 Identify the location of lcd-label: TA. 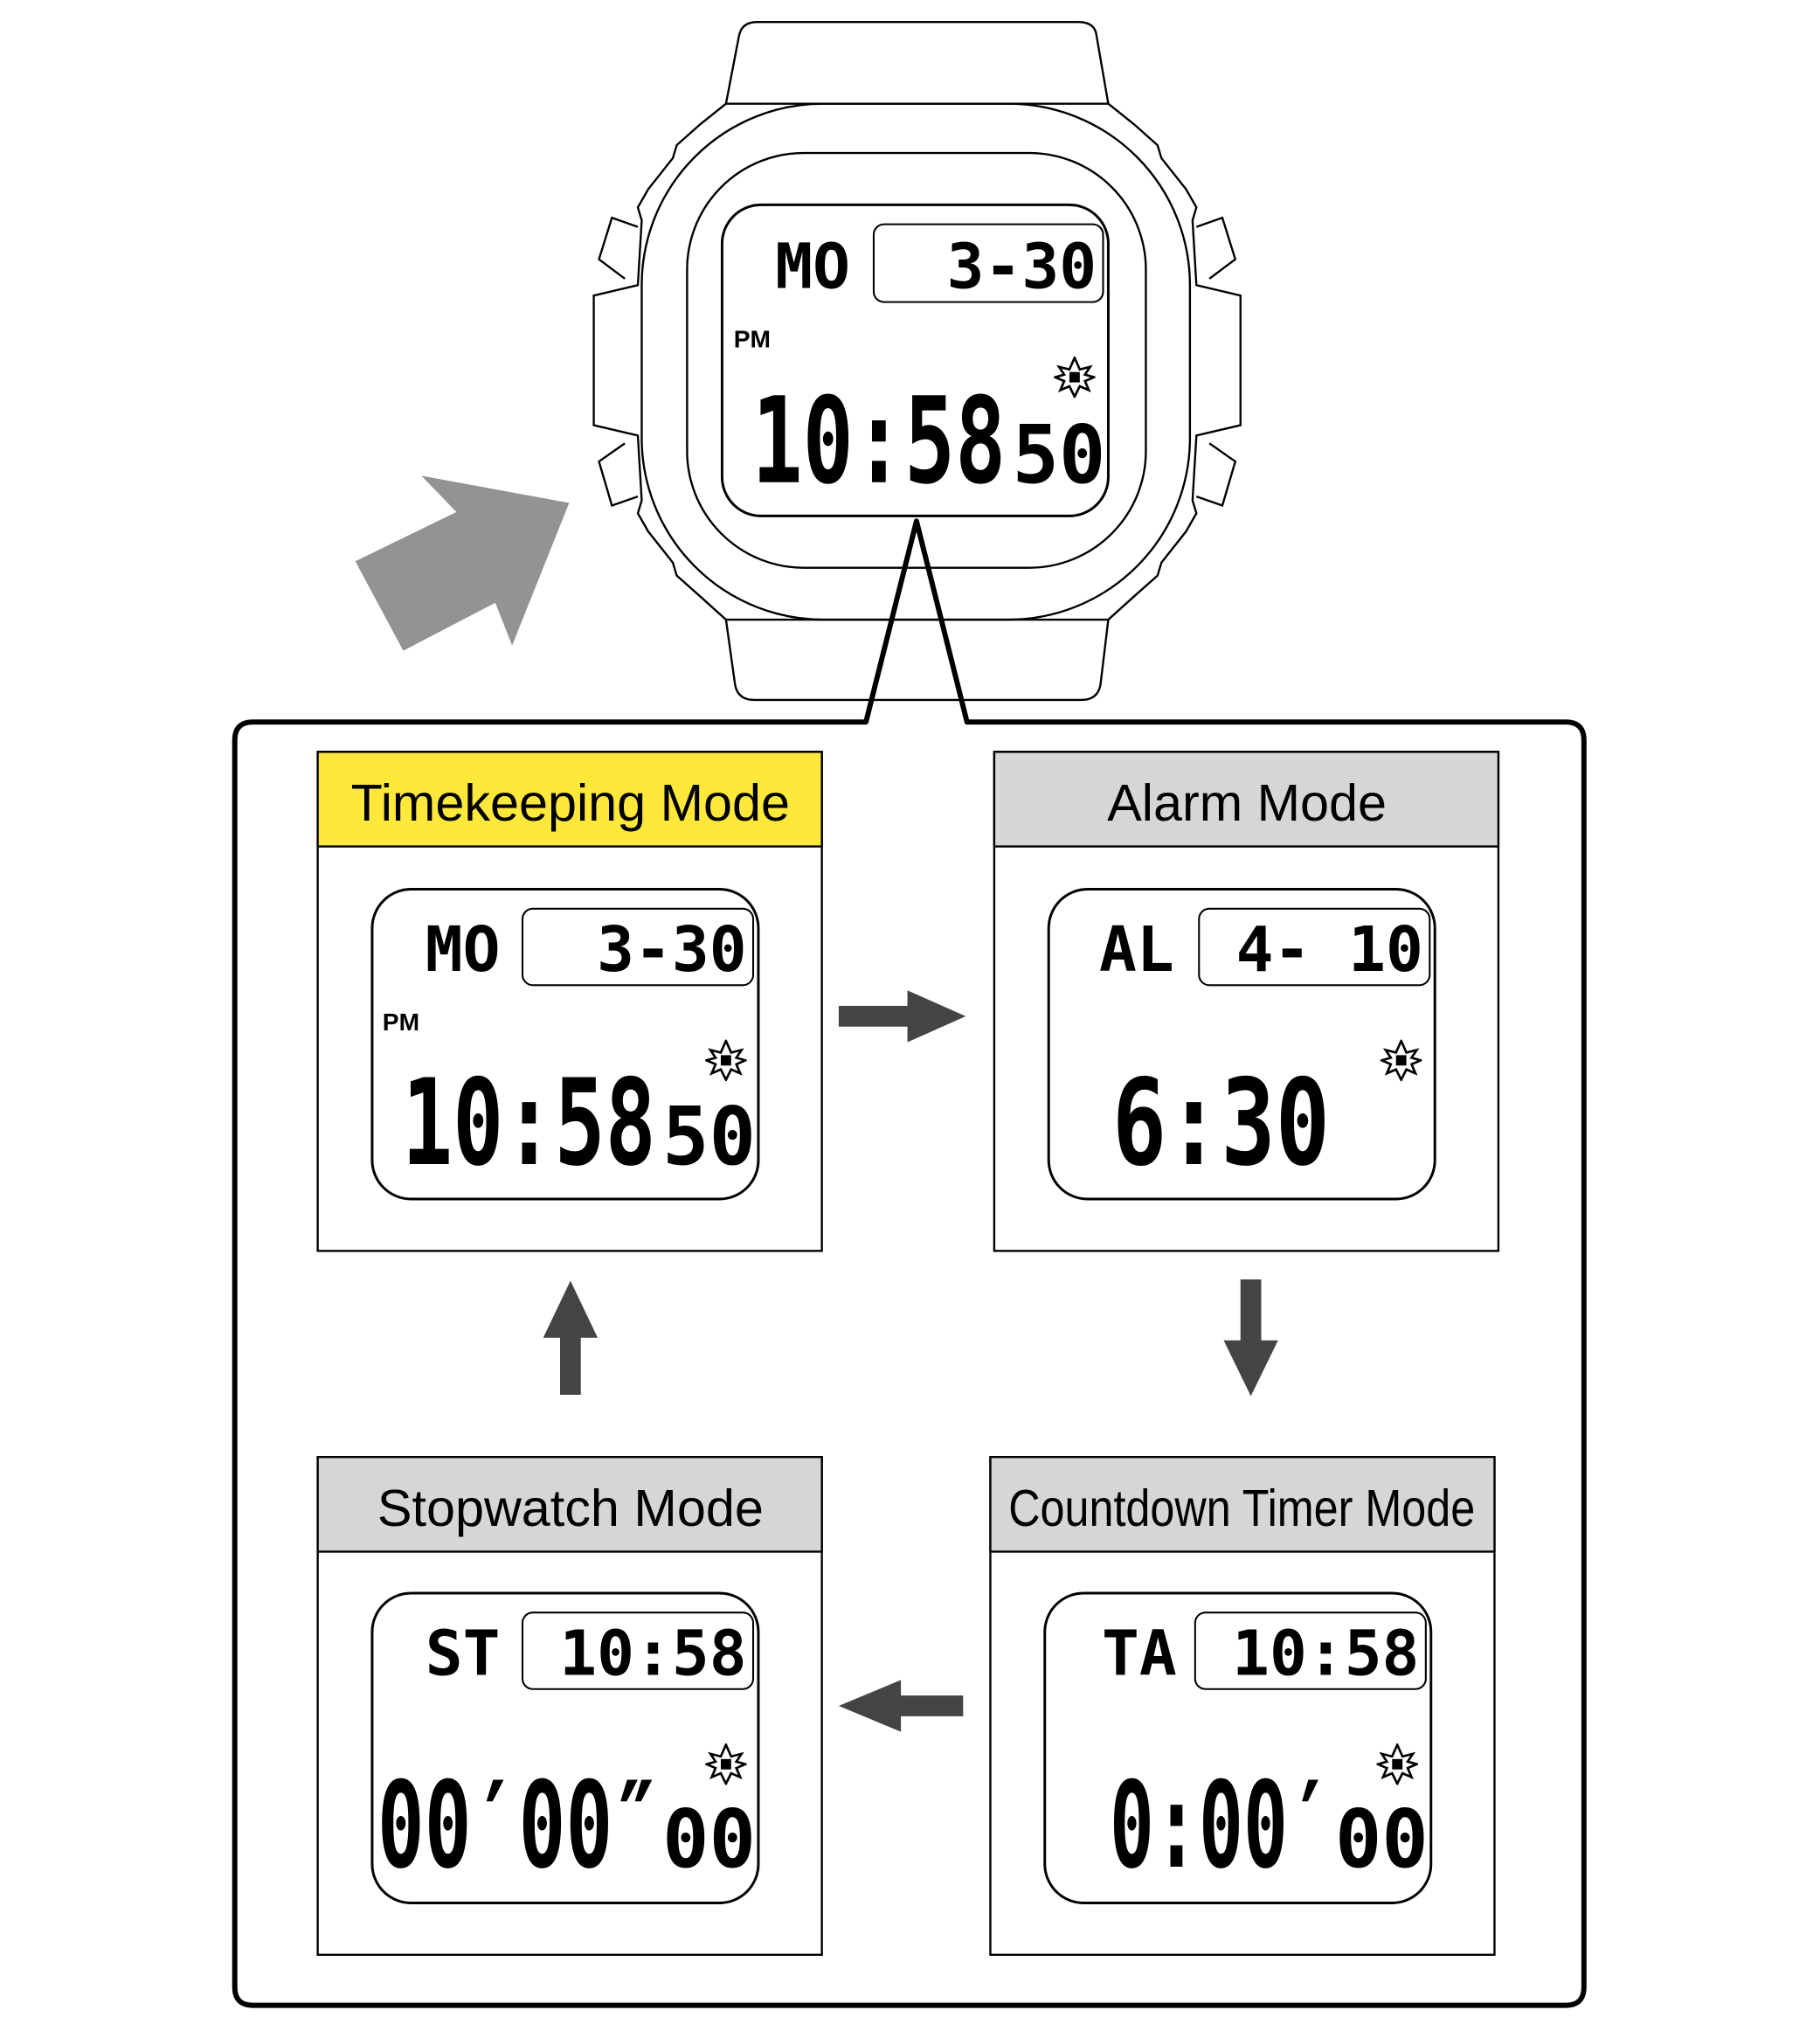
(1139, 1653).